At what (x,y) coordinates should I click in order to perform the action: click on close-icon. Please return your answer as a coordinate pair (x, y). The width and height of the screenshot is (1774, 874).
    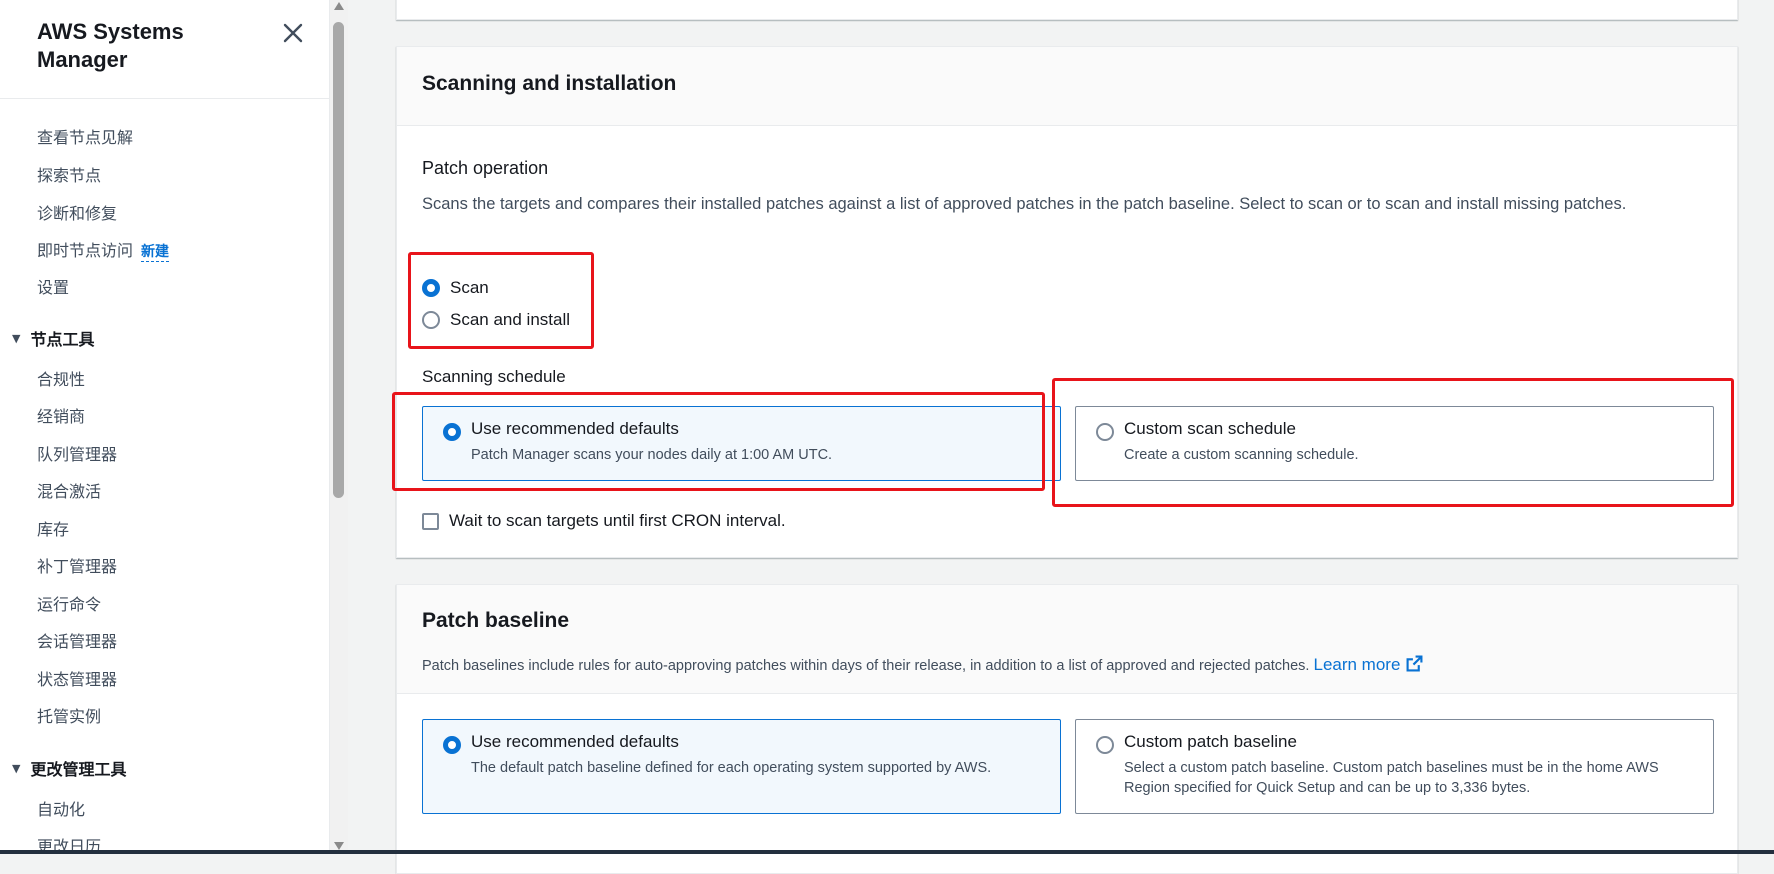
    Looking at the image, I should click on (293, 33).